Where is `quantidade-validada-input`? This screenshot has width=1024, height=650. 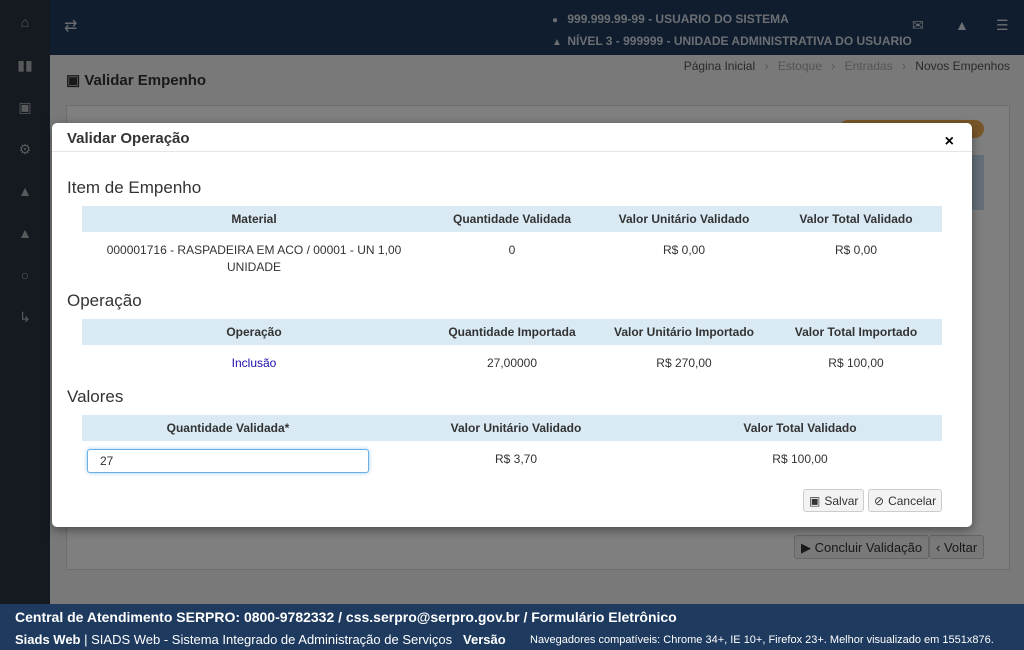
quantidade-validada-input is located at coordinates (228, 461).